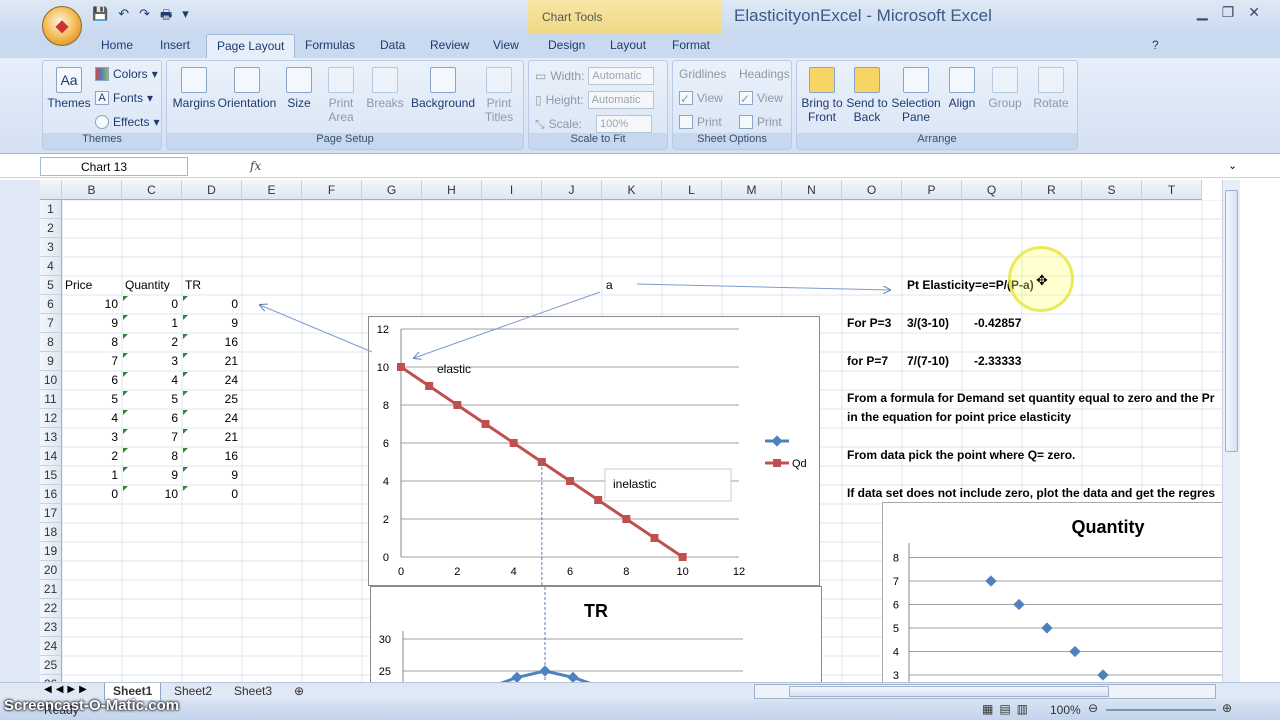 The image size is (1280, 720). I want to click on colors-button: Colors ▾, so click(126, 74).